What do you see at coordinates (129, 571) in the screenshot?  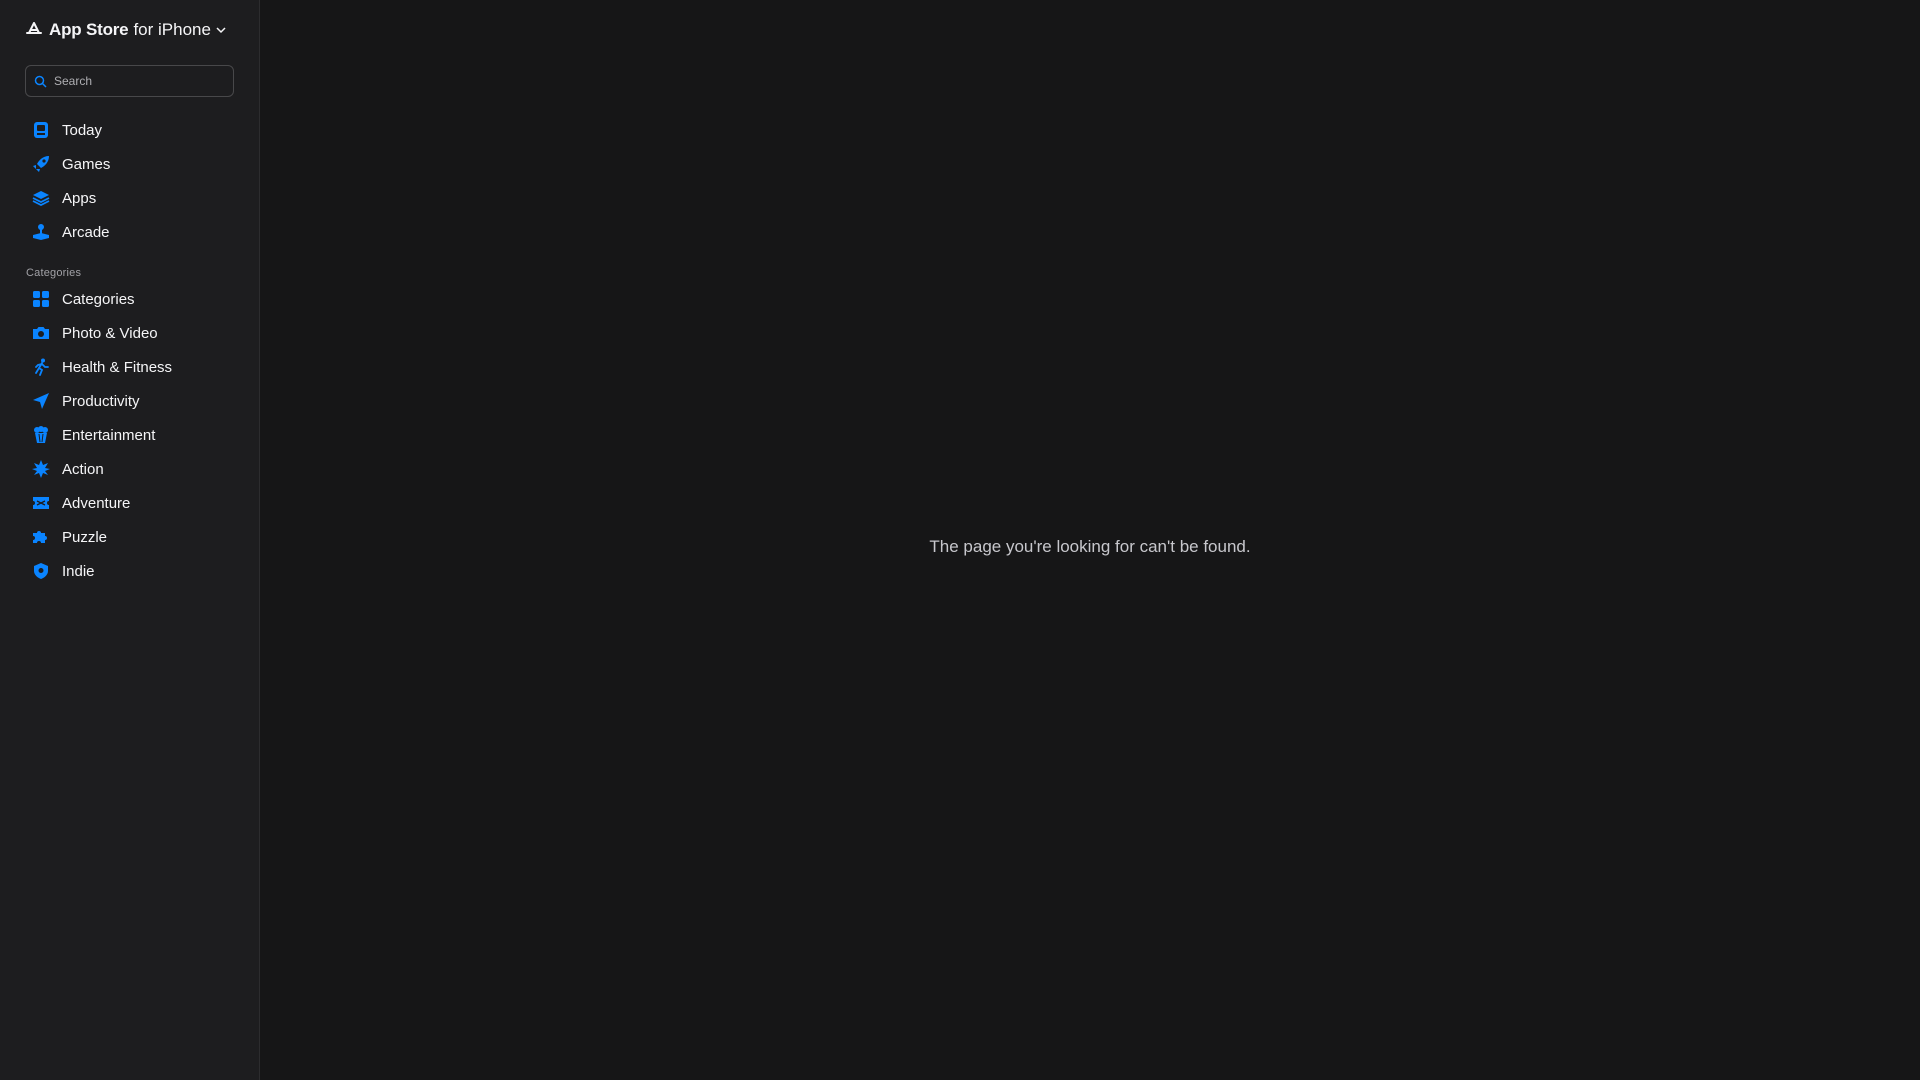 I see `nav-item-indie: Indie` at bounding box center [129, 571].